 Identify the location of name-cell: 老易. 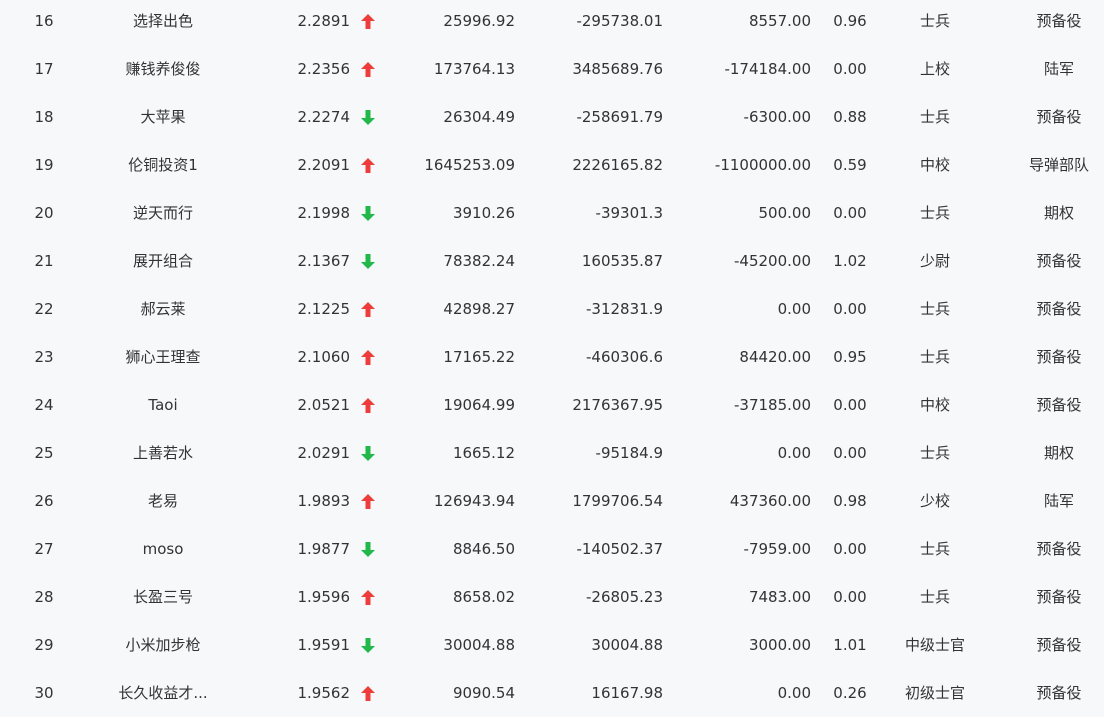
(163, 501).